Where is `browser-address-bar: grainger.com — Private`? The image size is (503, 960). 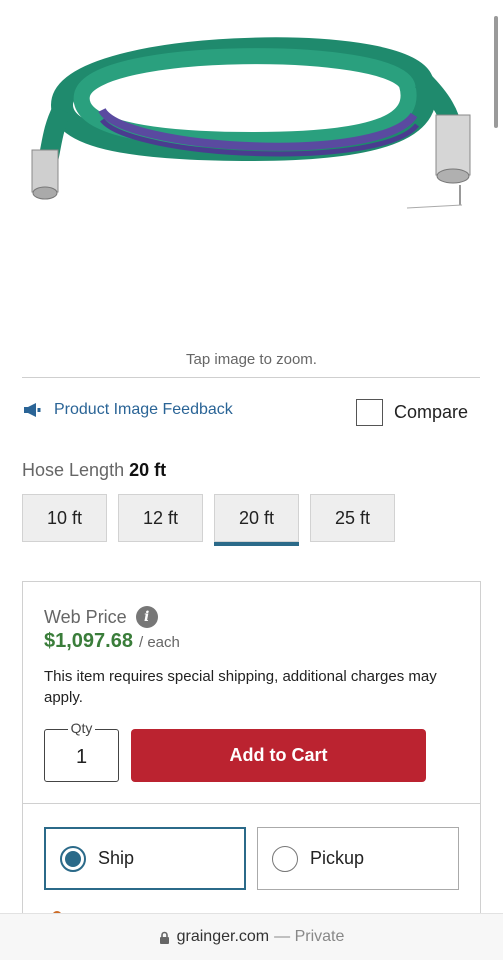
browser-address-bar: grainger.com — Private is located at coordinates (251, 936).